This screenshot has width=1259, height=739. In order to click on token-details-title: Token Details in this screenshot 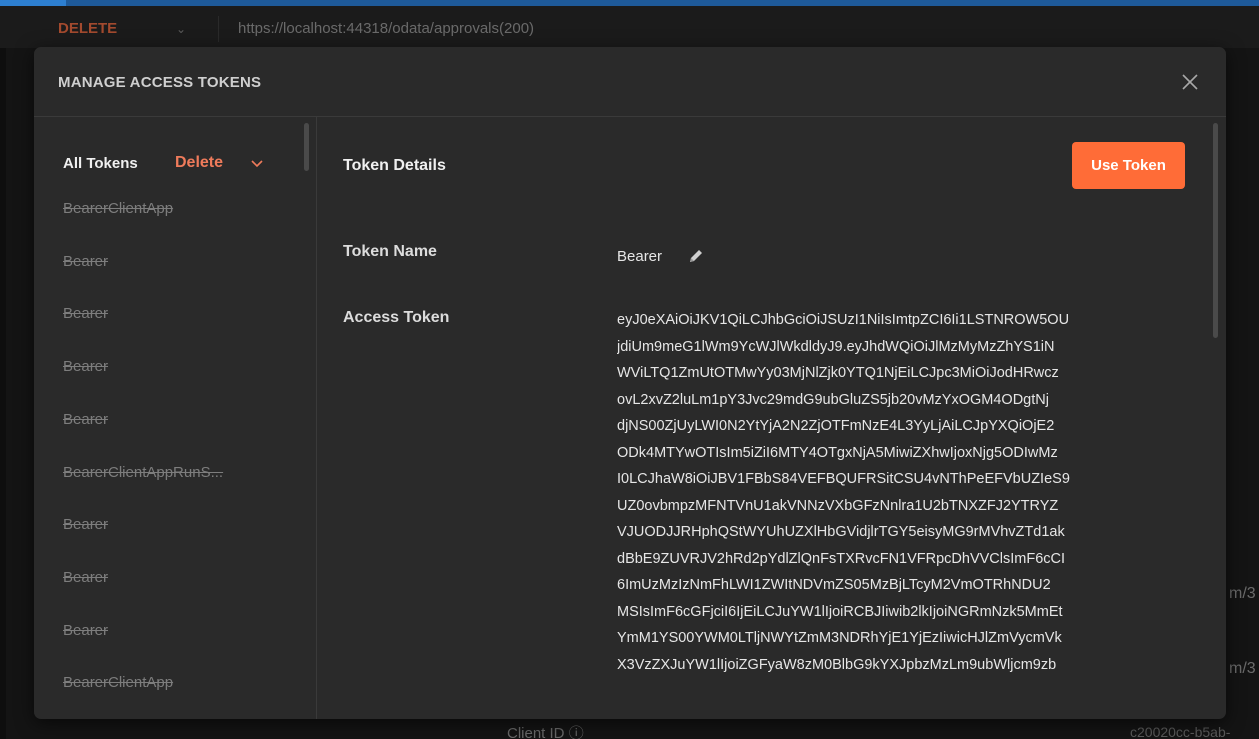, I will do `click(394, 165)`.